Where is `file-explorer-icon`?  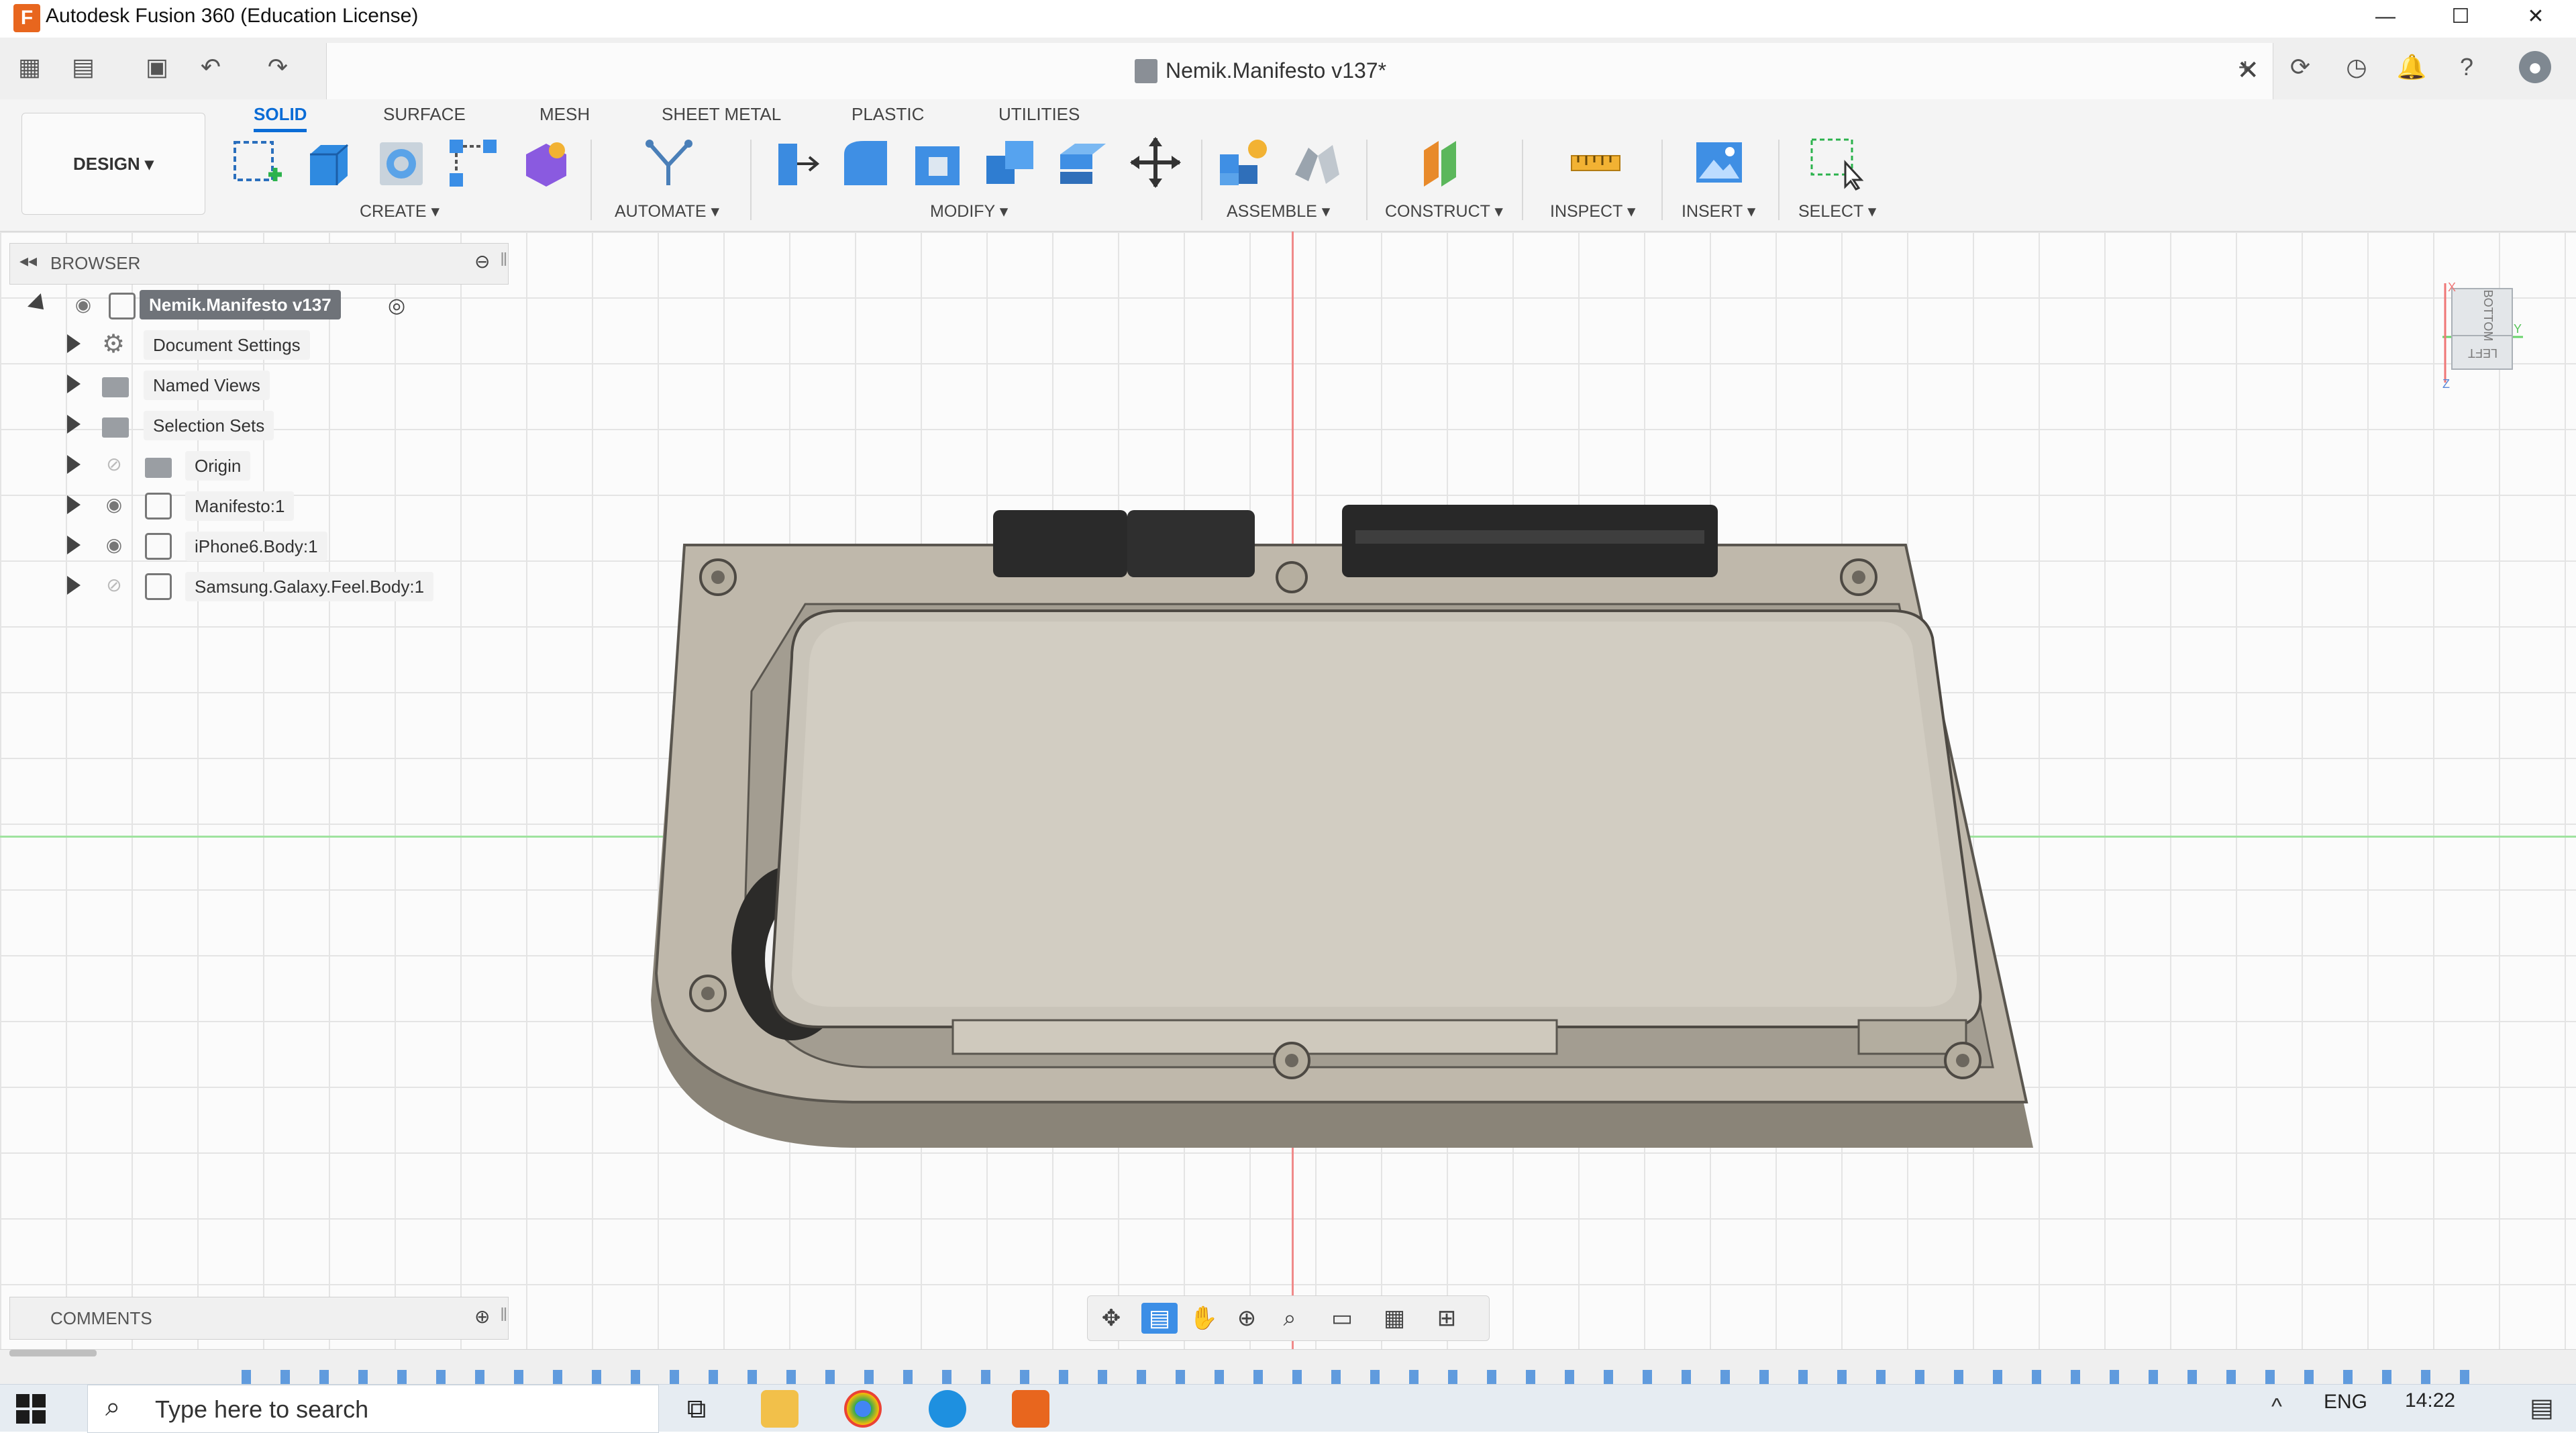
file-explorer-icon is located at coordinates (779, 1409).